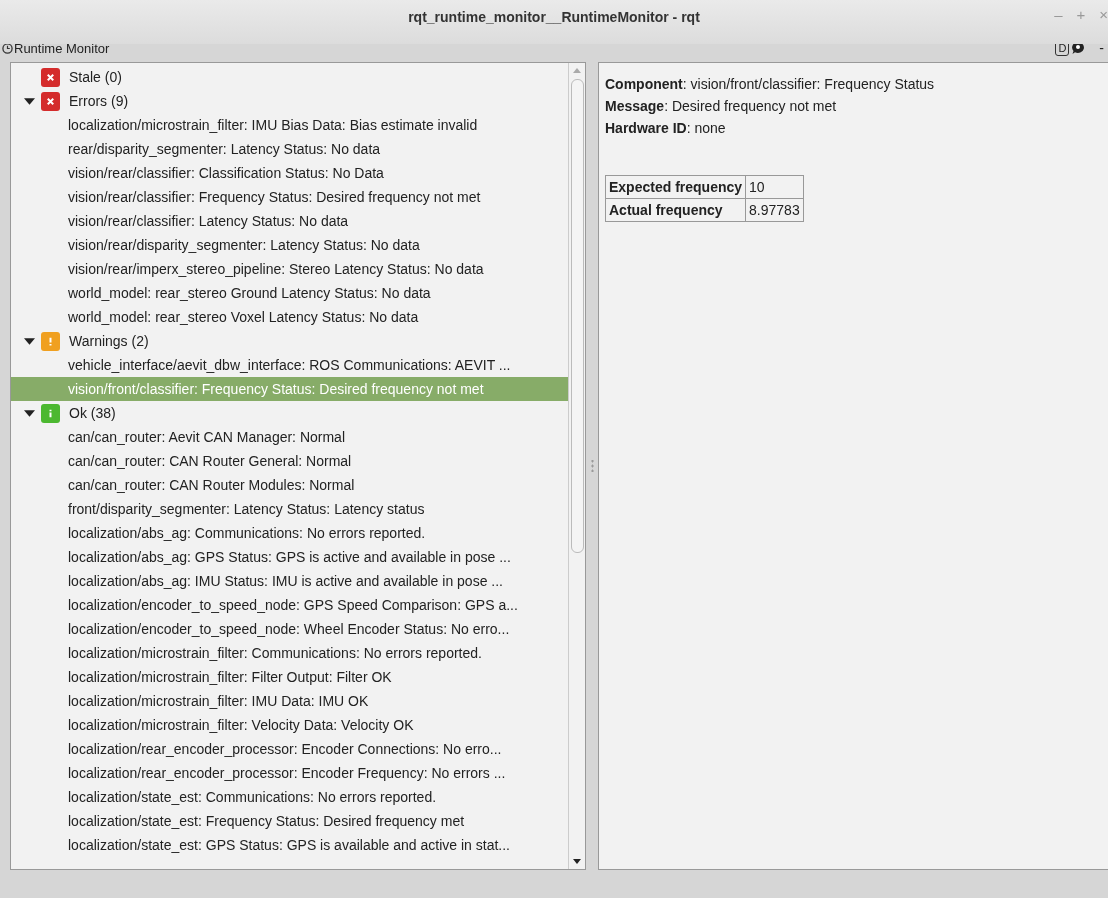  Describe the element at coordinates (289, 677) in the screenshot. I see `tree-item: localization/microstrain_filter: Filter Output: Filter OK` at that location.